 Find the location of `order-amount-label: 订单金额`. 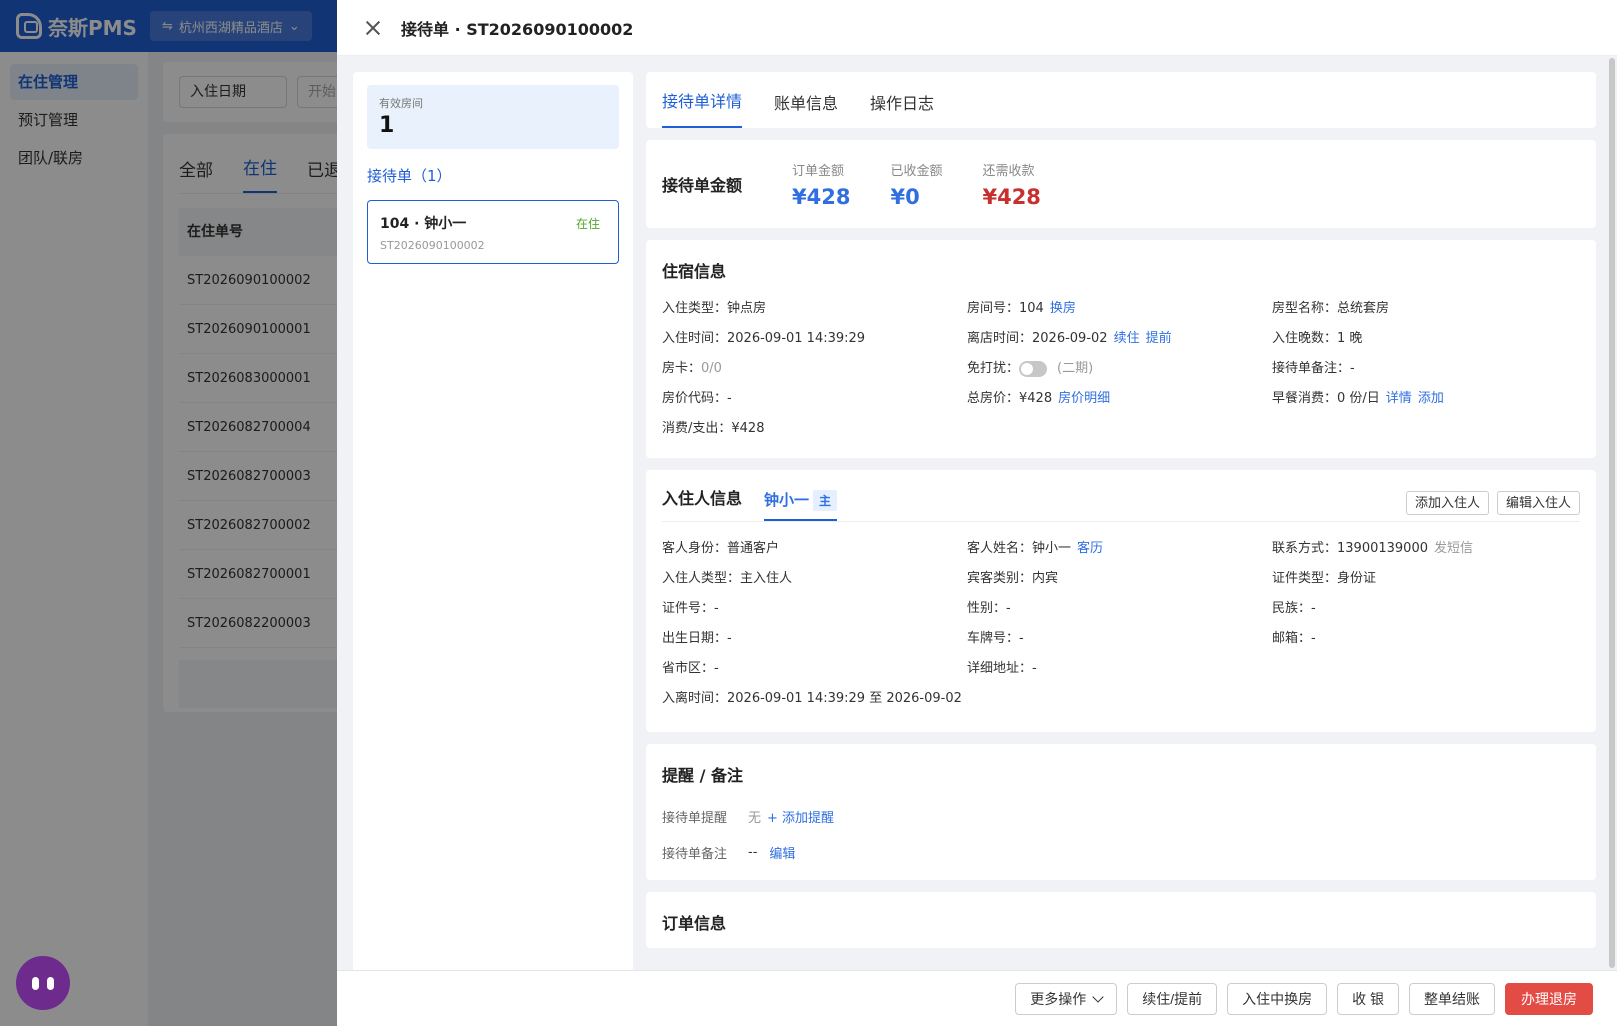

order-amount-label: 订单金额 is located at coordinates (818, 171).